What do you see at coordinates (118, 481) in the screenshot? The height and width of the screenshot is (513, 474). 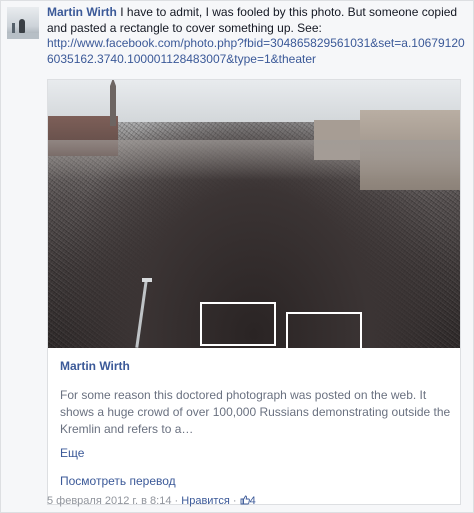 I see `see-translation-link: Посмотреть перевод` at bounding box center [118, 481].